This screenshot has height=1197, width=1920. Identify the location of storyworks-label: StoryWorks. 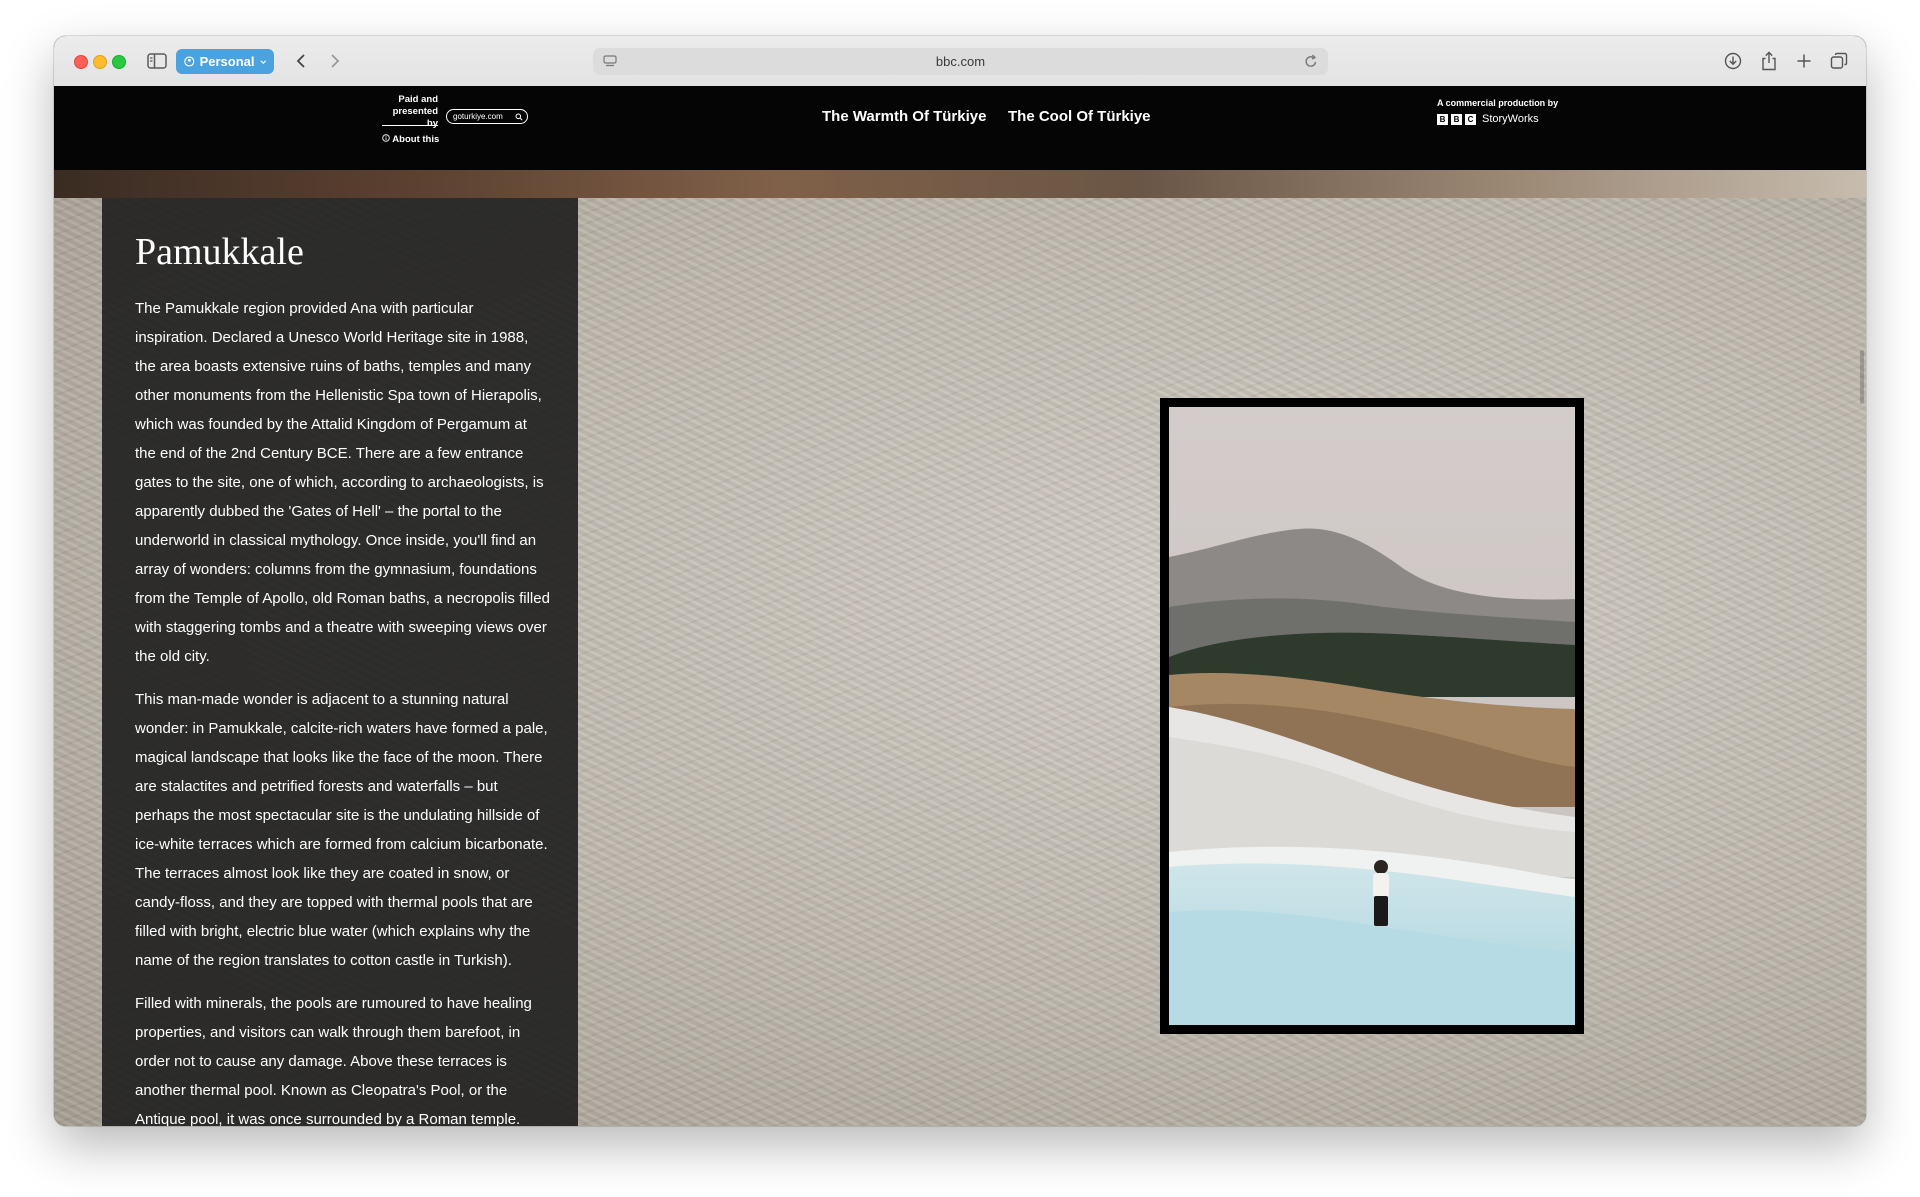
(1510, 119).